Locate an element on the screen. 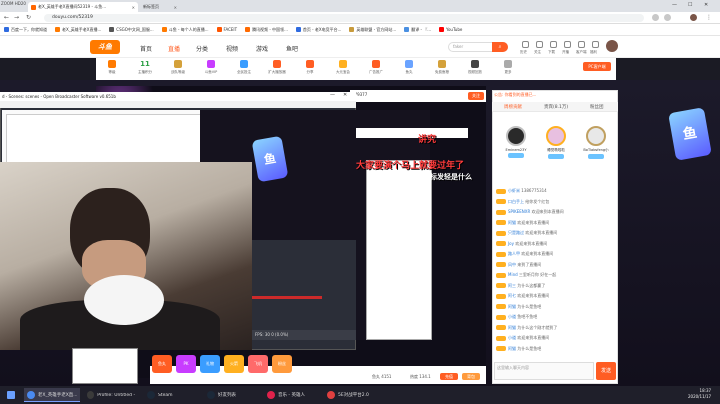  start-button is located at coordinates (12, 395).